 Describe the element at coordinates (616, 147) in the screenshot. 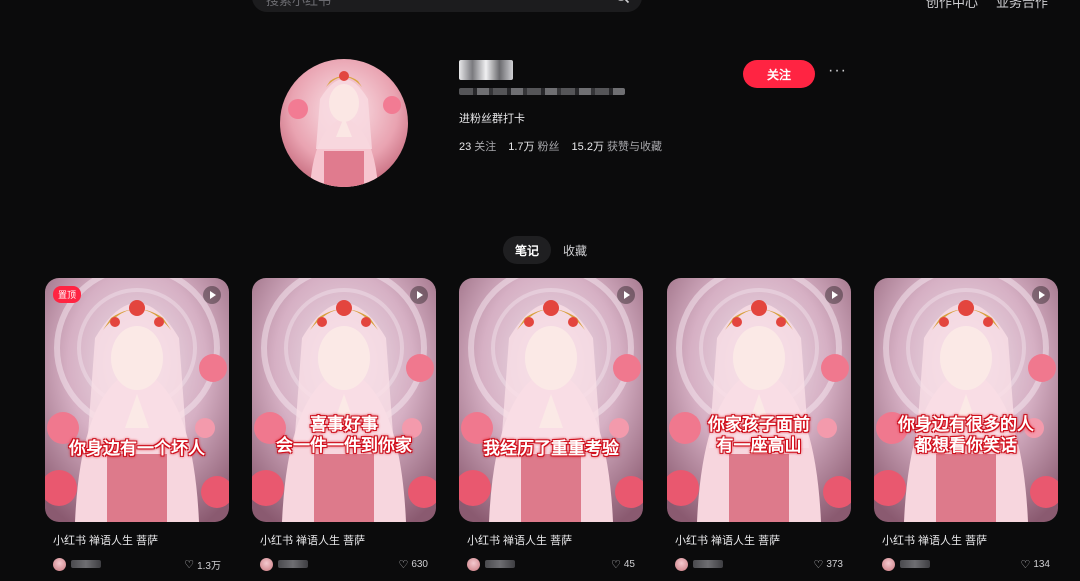

I see `stat-likes: 15.2万 获赞与收藏` at that location.